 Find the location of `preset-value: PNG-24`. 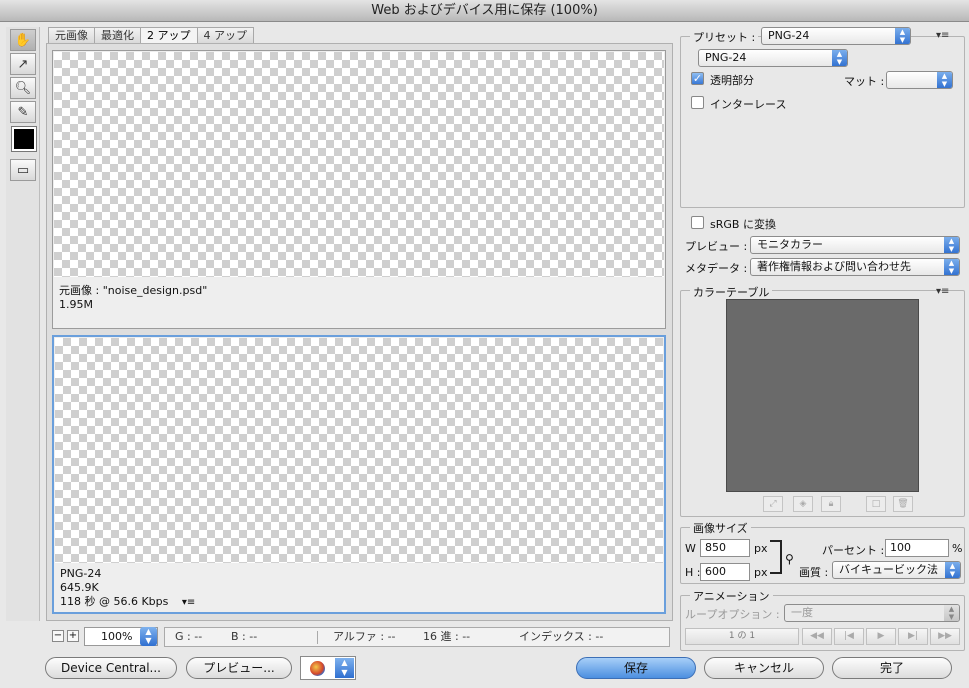

preset-value: PNG-24 is located at coordinates (789, 35).